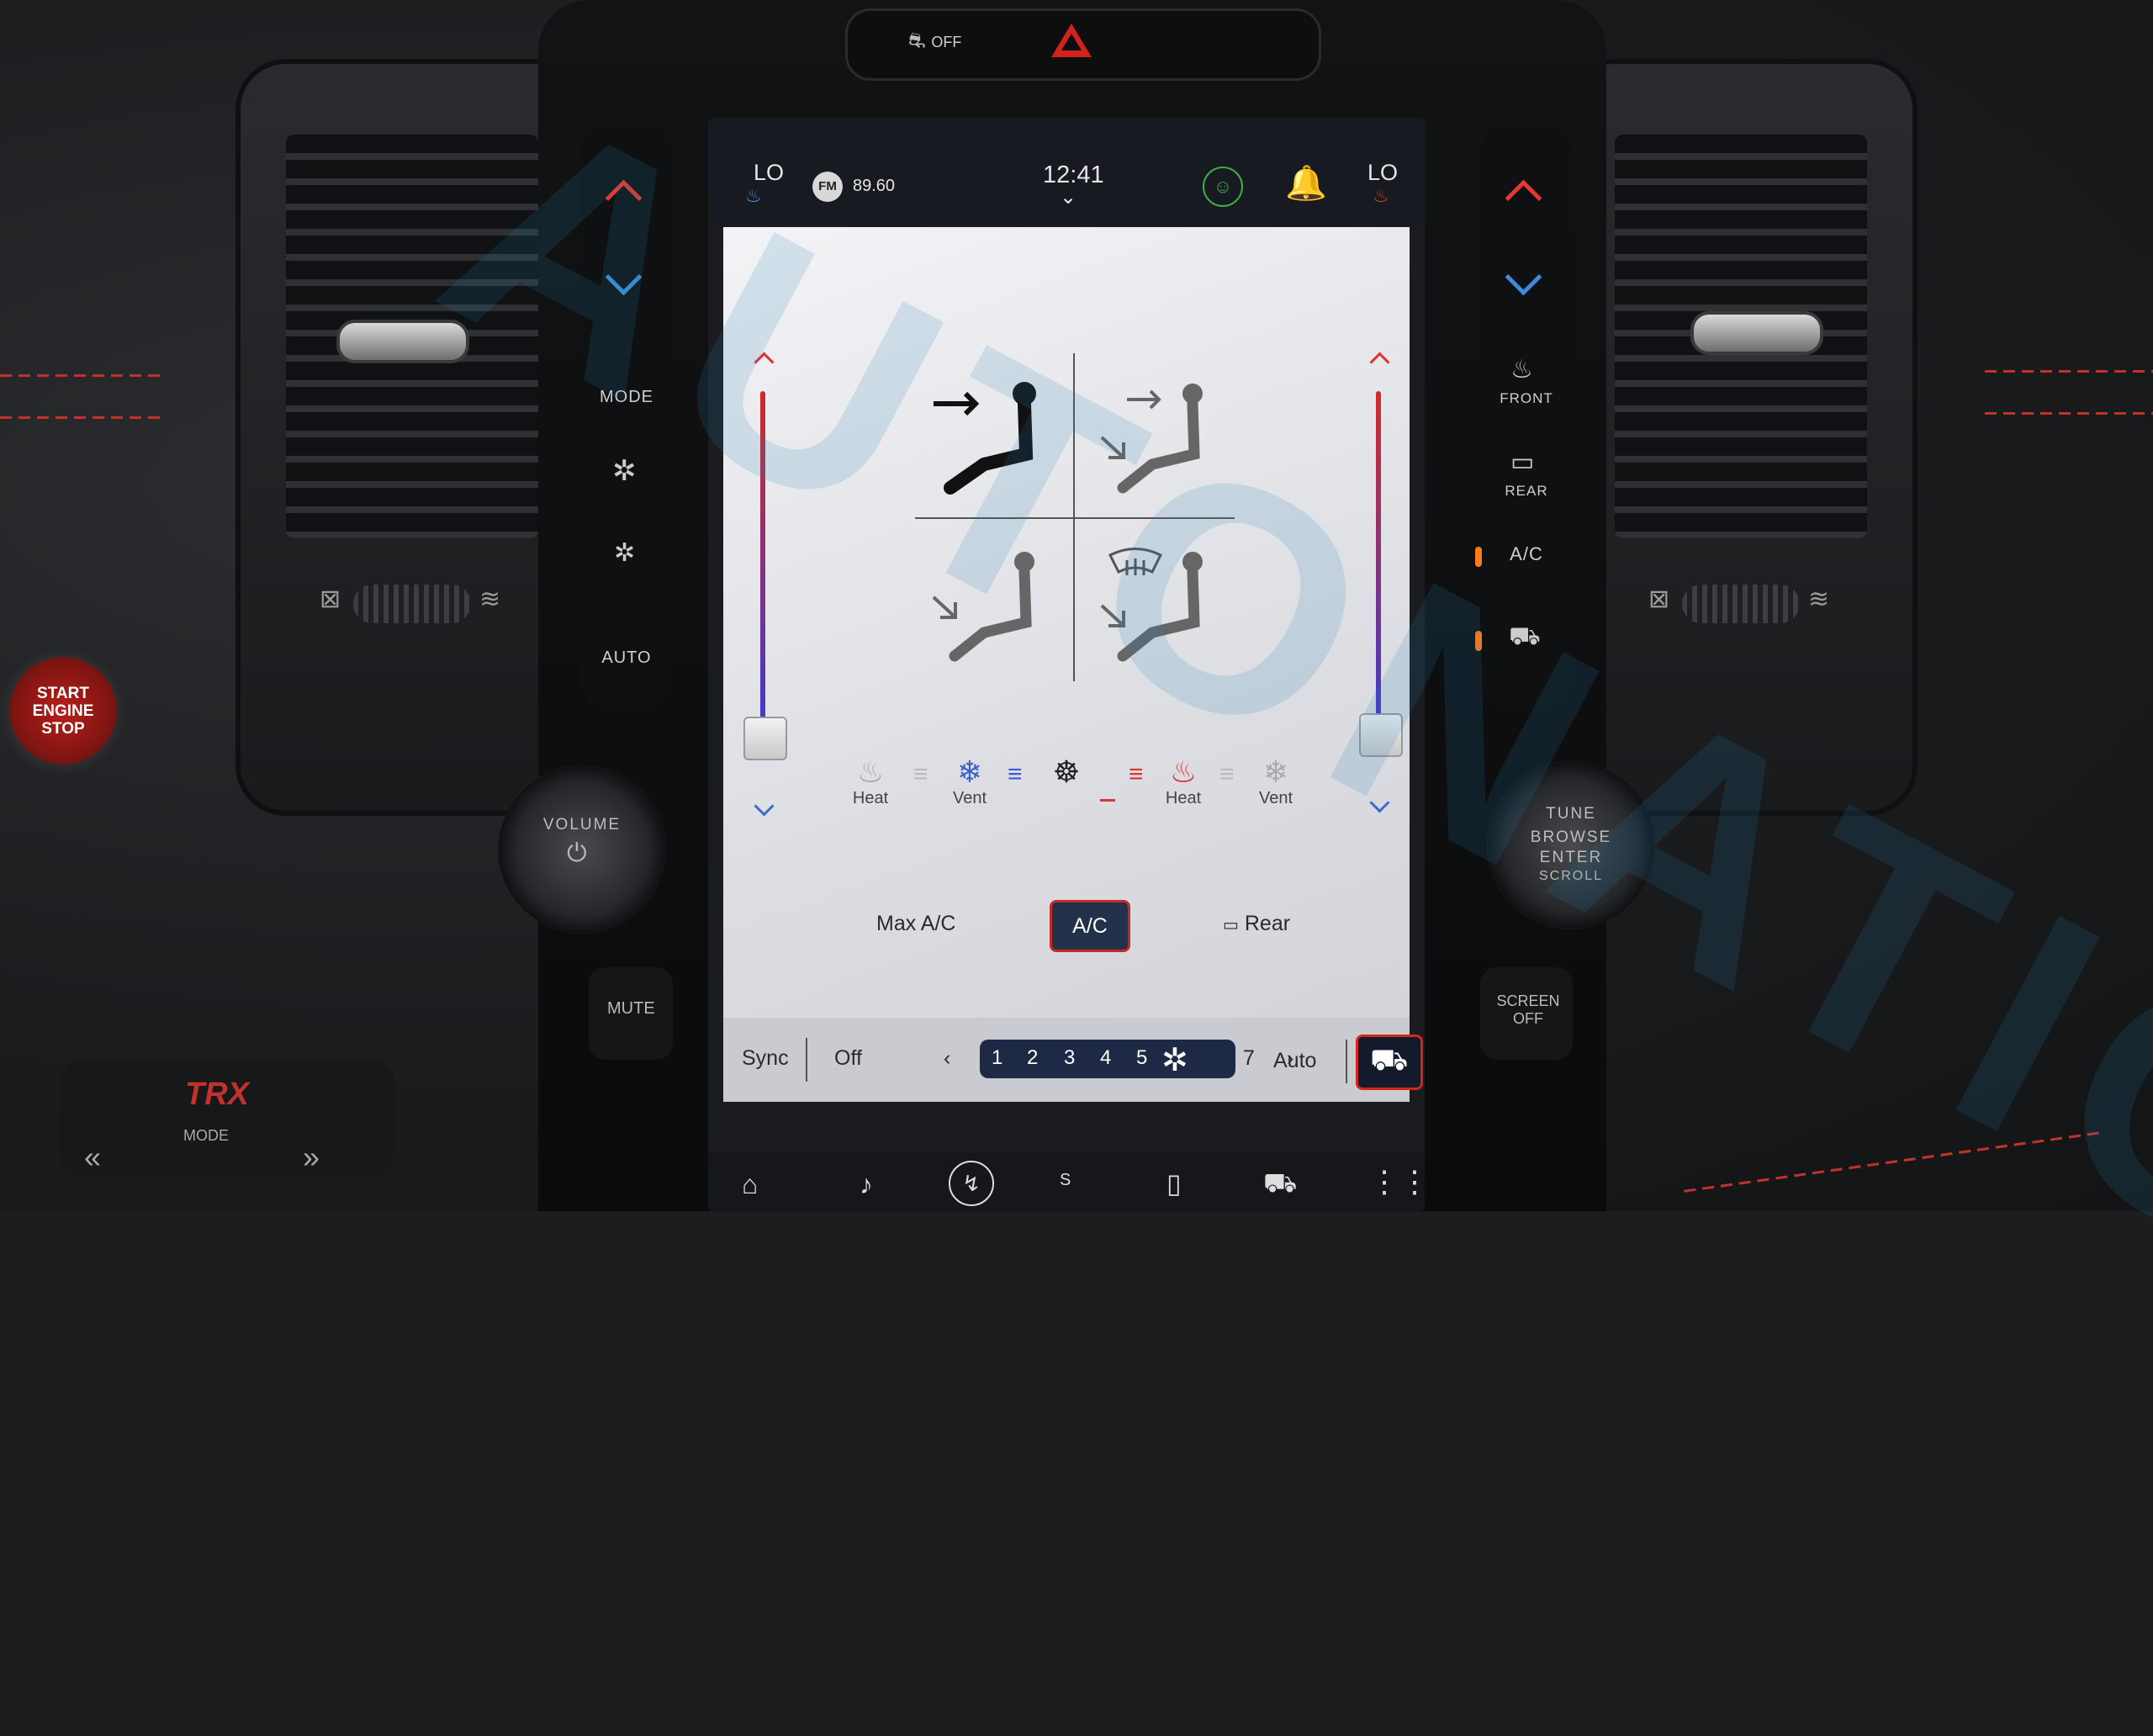 The height and width of the screenshot is (1736, 2153). Describe the element at coordinates (1527, 471) in the screenshot. I see `rear-defrost-button: ▭ REAR` at that location.